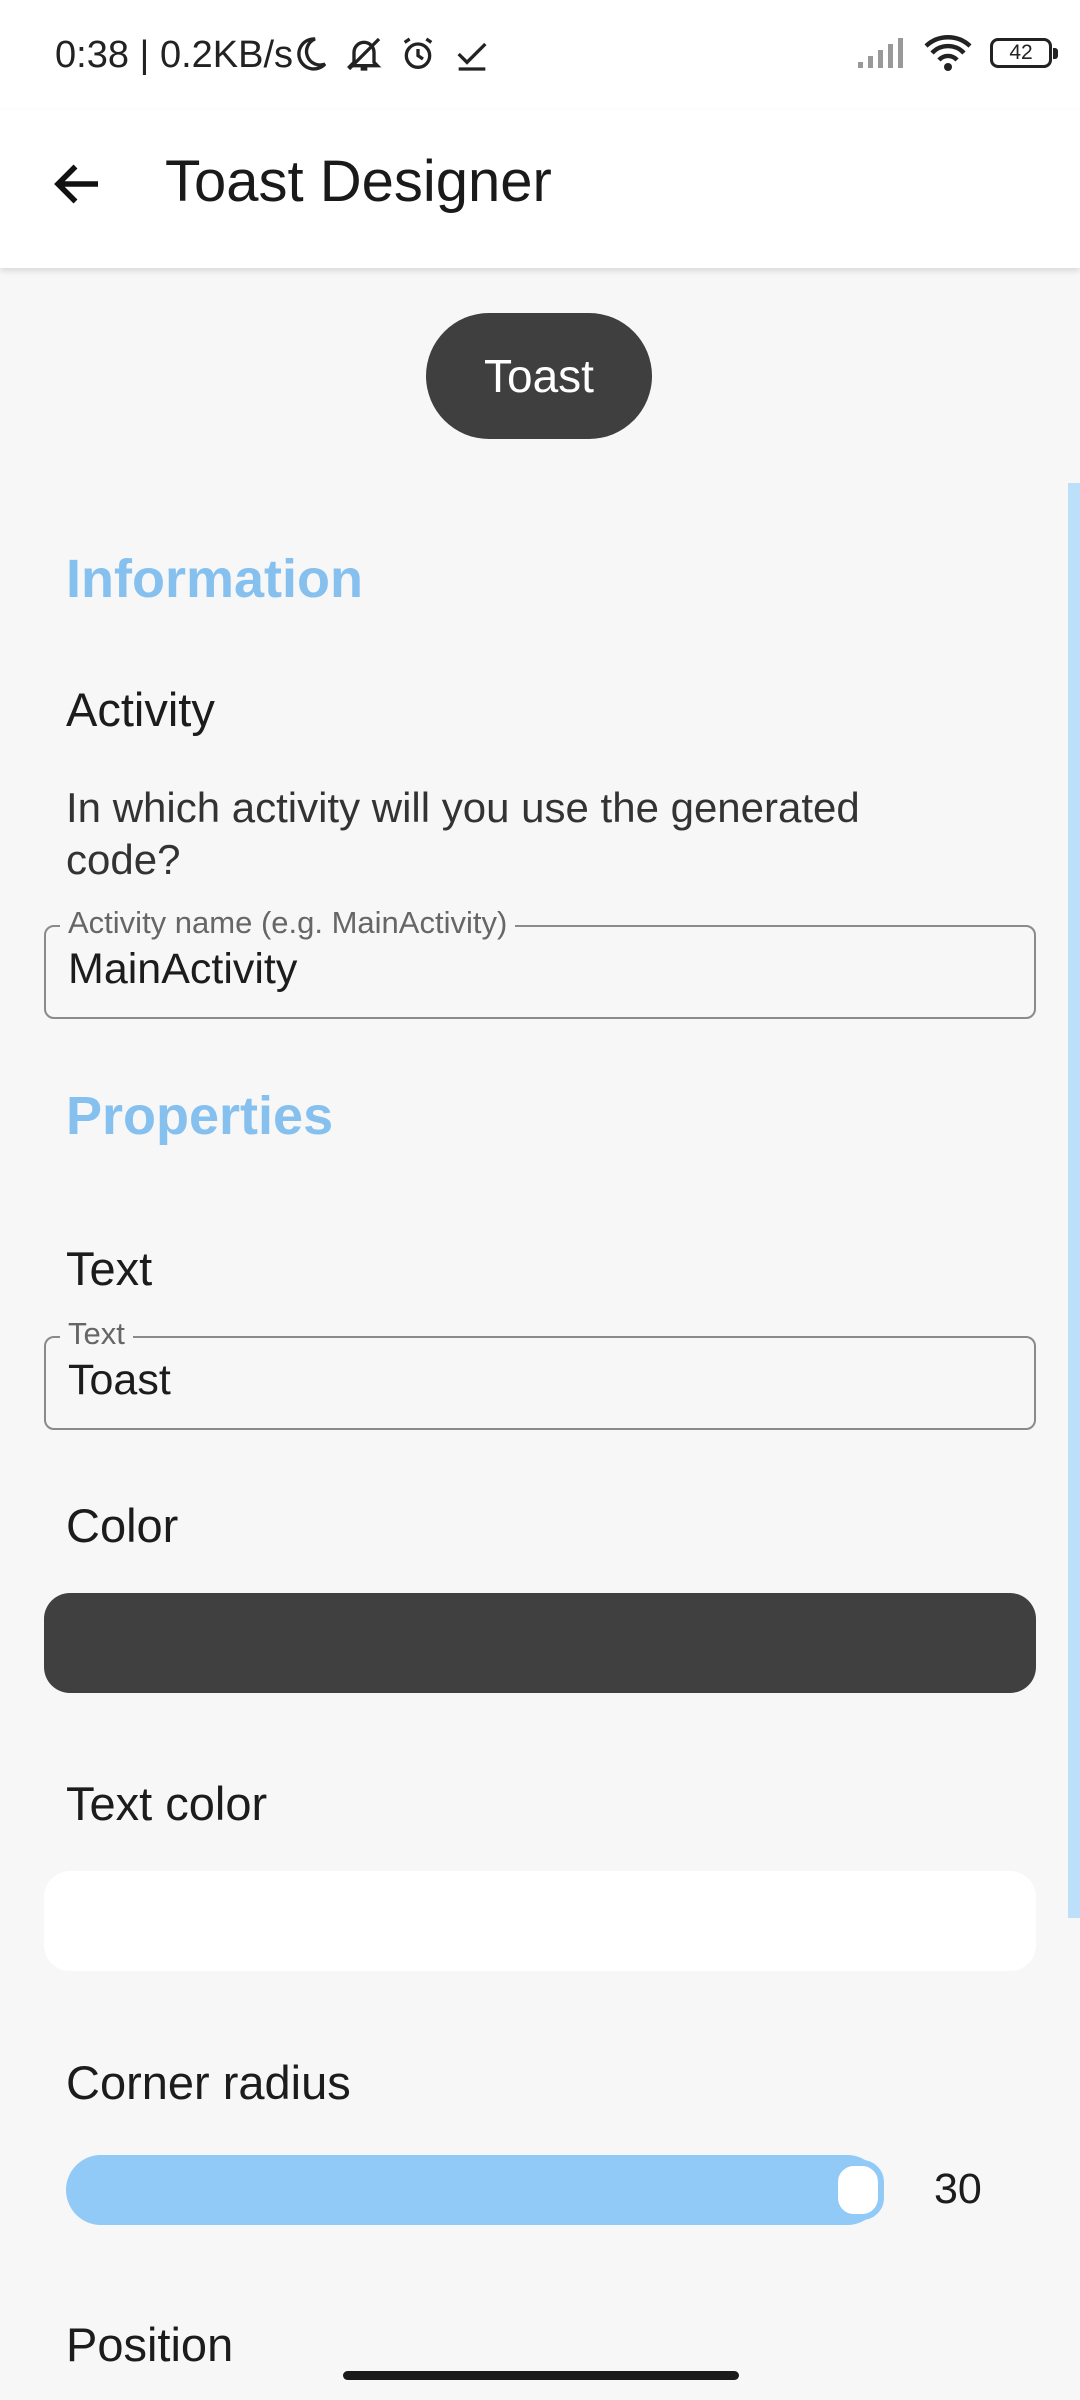 This screenshot has height=2400, width=1080. I want to click on section-heading-properties: Properties, so click(200, 1116).